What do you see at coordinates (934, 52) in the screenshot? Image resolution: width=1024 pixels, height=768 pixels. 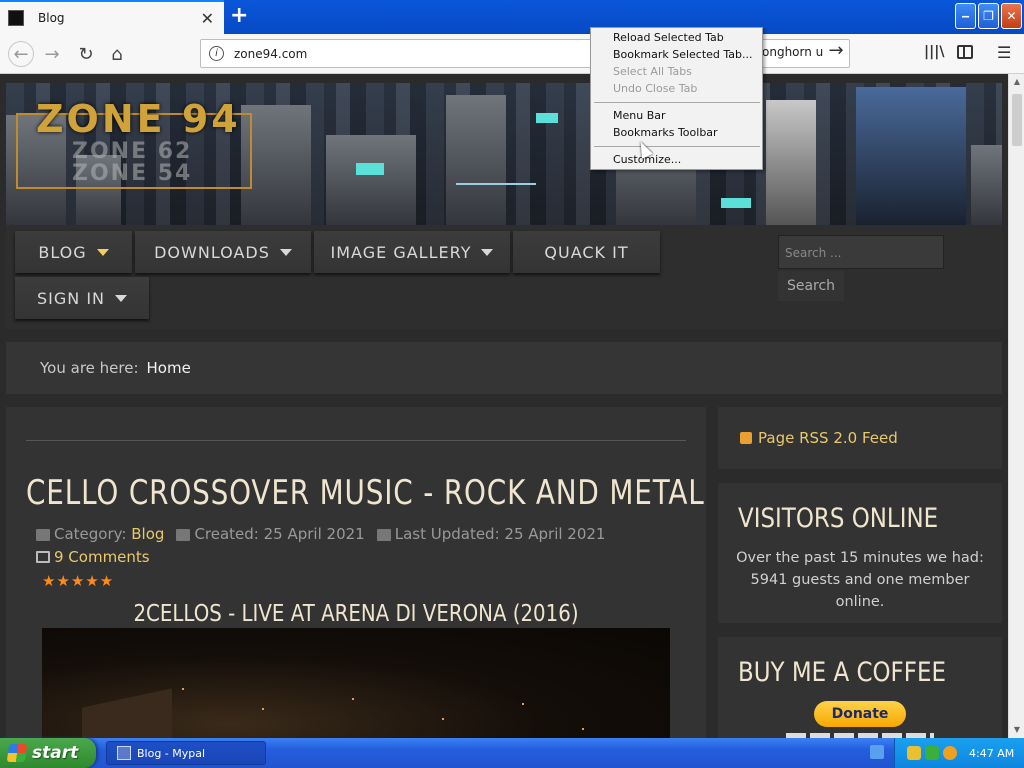 I see `library-icon: |||\` at bounding box center [934, 52].